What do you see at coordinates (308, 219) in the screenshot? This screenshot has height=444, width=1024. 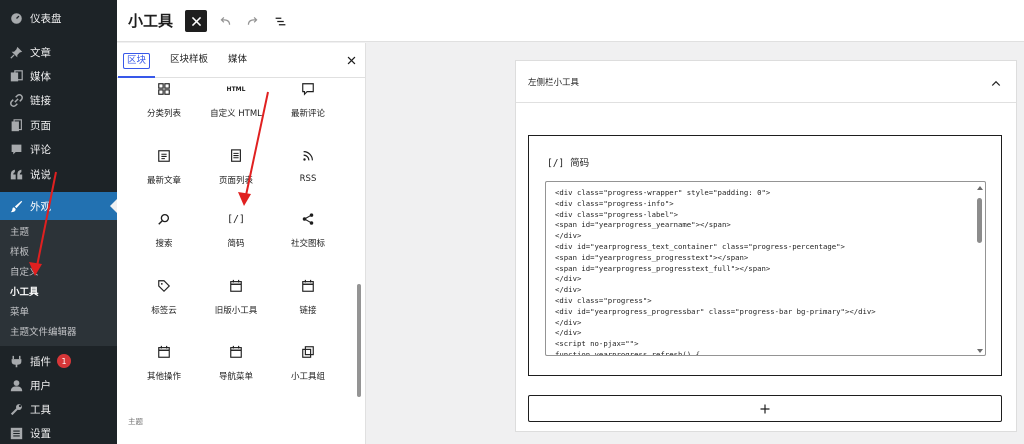 I see `share-icon` at bounding box center [308, 219].